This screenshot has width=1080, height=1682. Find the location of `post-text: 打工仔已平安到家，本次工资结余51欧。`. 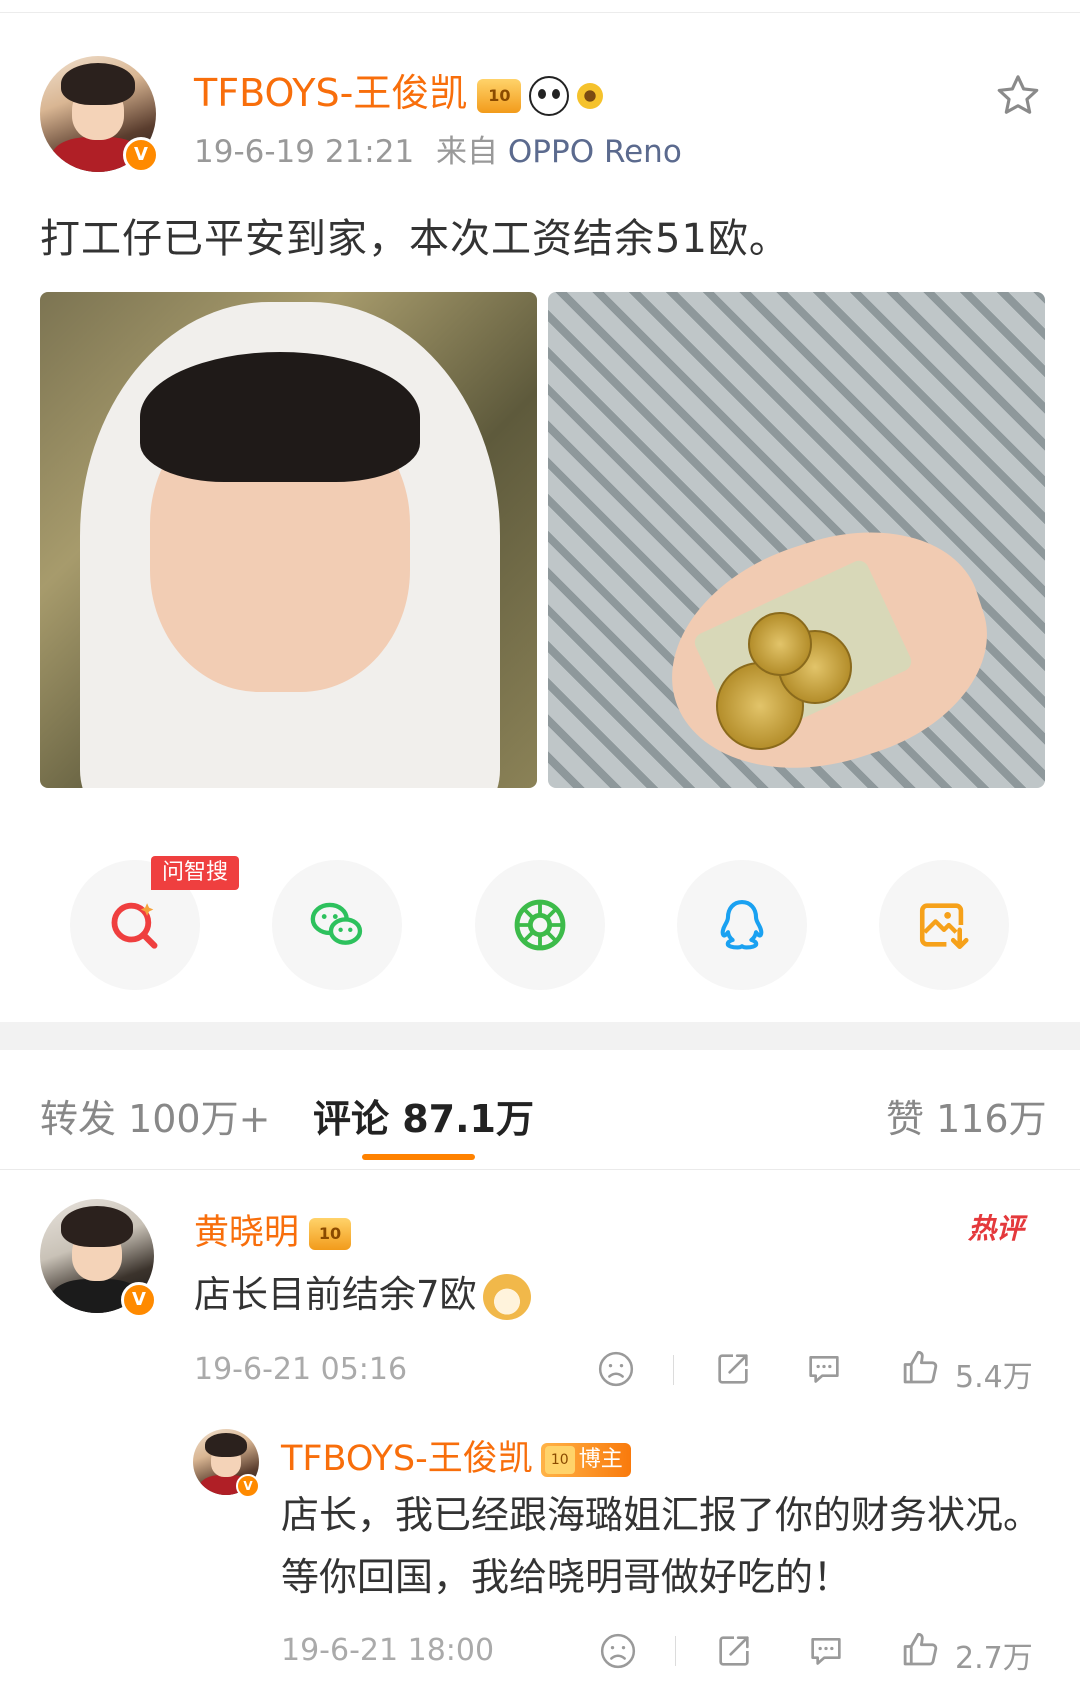

post-text: 打工仔已平安到家，本次工资结余51欧。 is located at coordinates (415, 239).